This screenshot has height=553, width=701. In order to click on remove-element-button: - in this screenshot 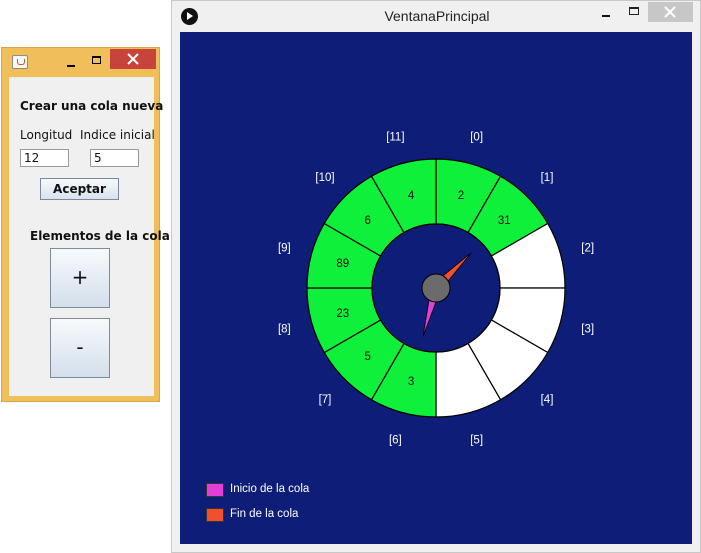, I will do `click(80, 348)`.